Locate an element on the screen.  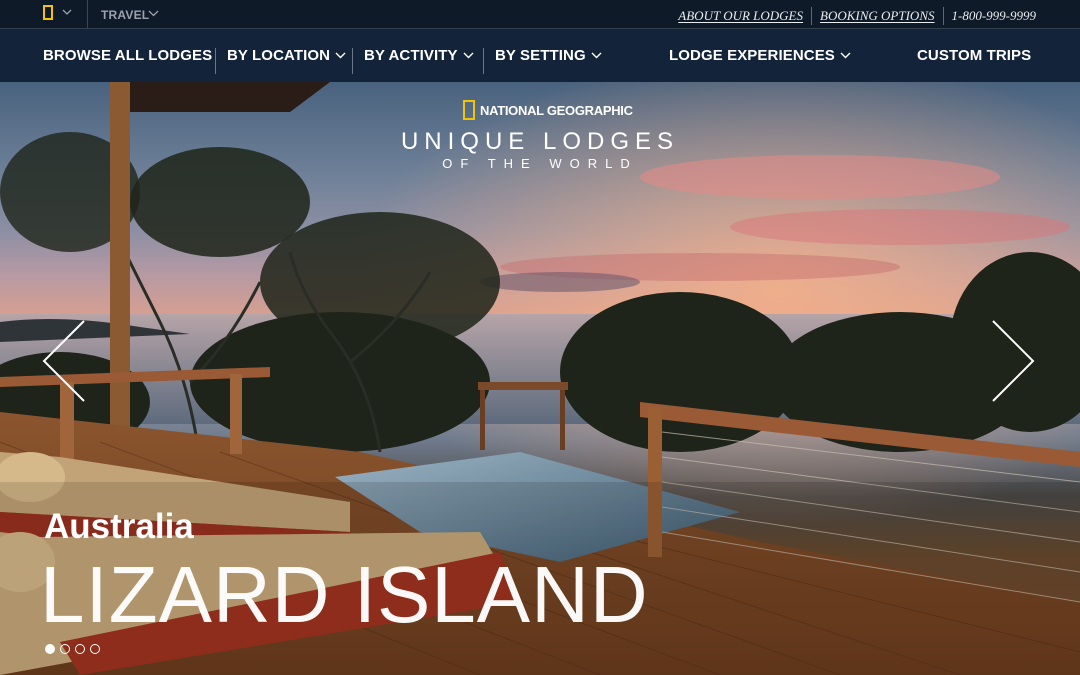
nav-custom-trips: CUSTOM TRIPS is located at coordinates (974, 55).